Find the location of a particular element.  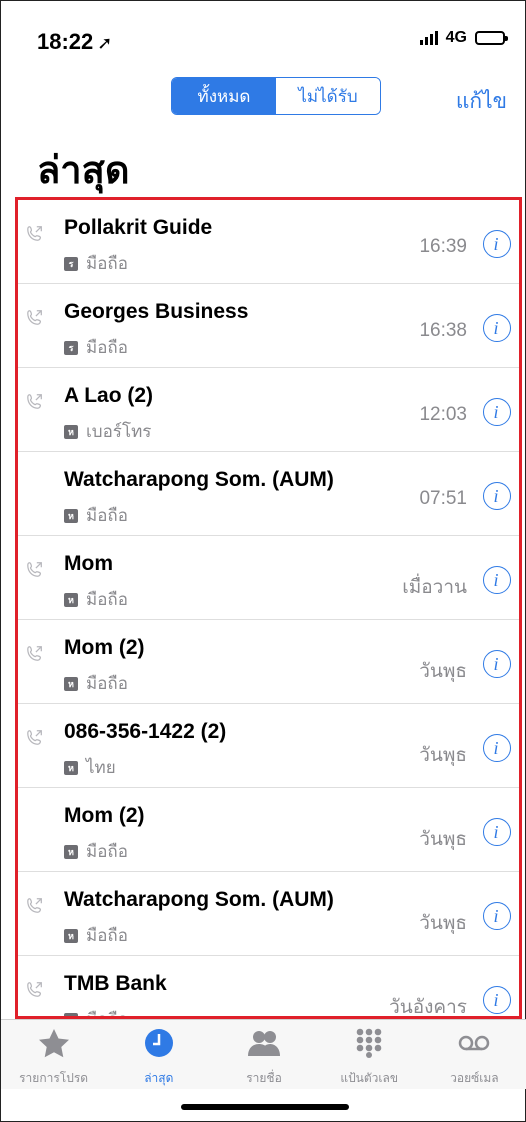

call-row: Georges Business ร มือถือ 16:38 i is located at coordinates (268, 326).